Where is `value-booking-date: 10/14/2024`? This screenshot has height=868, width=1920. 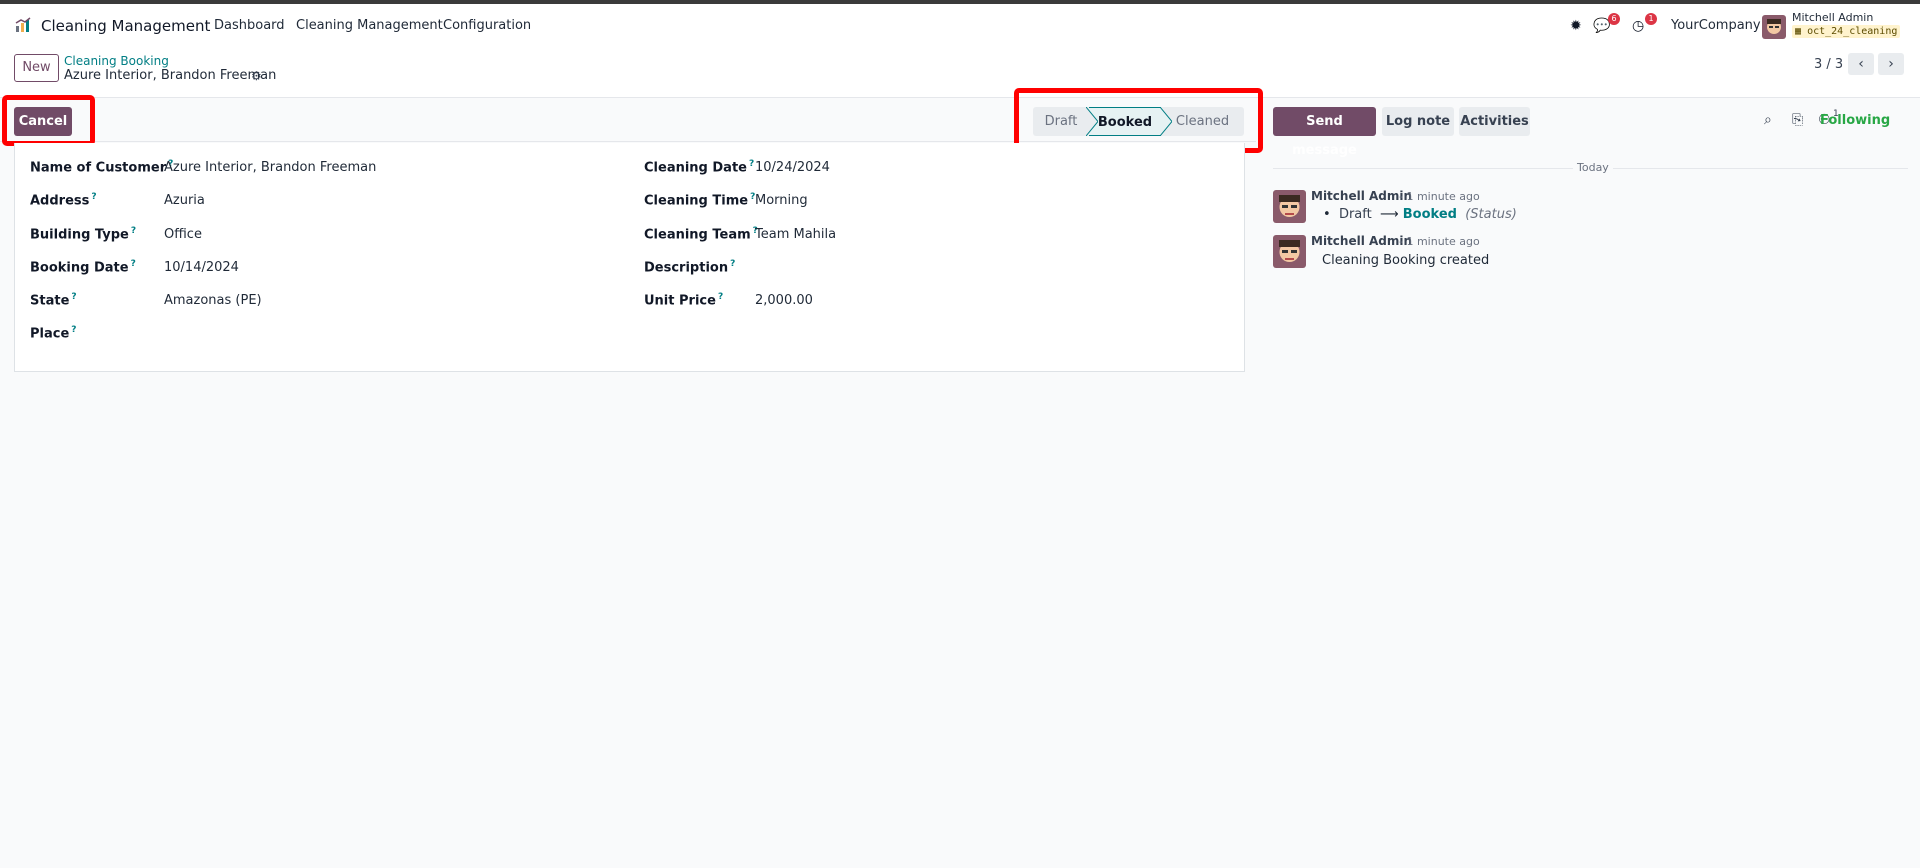 value-booking-date: 10/14/2024 is located at coordinates (201, 267).